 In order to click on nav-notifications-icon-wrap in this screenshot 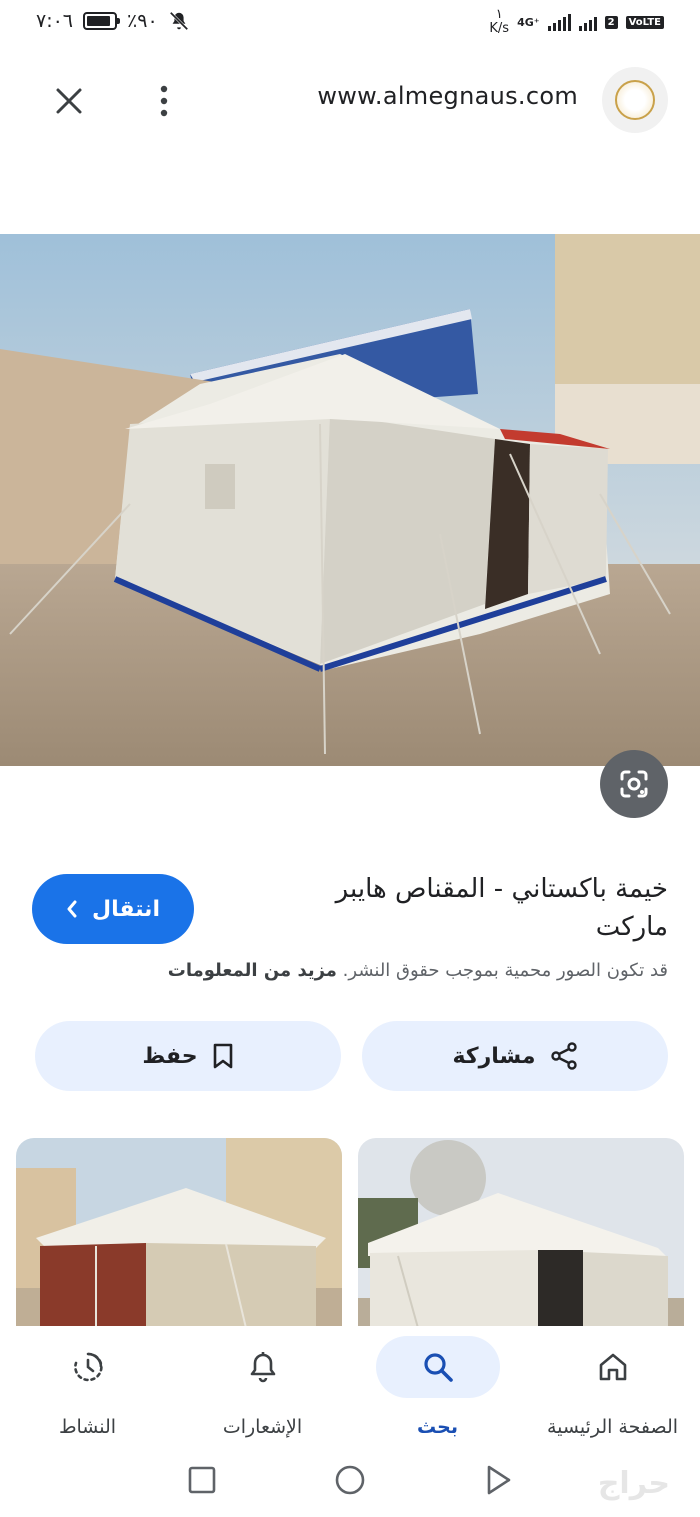, I will do `click(263, 1367)`.